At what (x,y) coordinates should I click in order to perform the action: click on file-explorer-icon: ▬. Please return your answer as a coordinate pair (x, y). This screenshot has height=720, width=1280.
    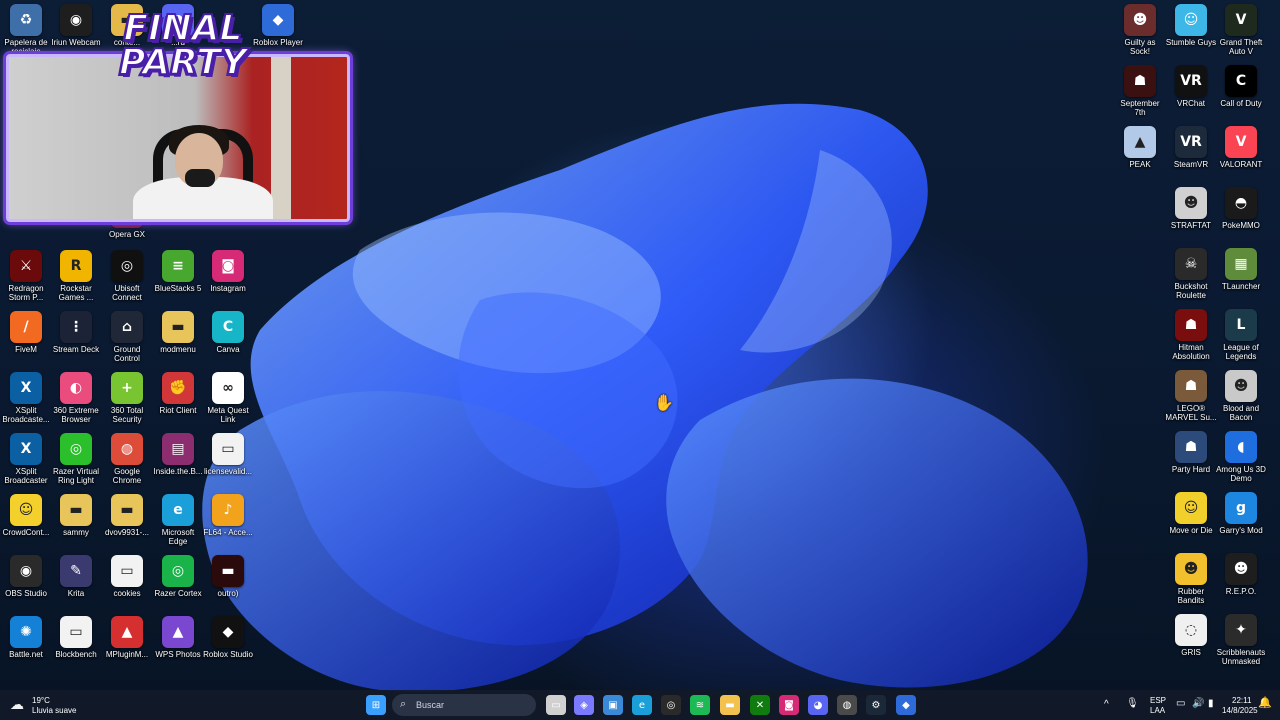
    Looking at the image, I should click on (730, 705).